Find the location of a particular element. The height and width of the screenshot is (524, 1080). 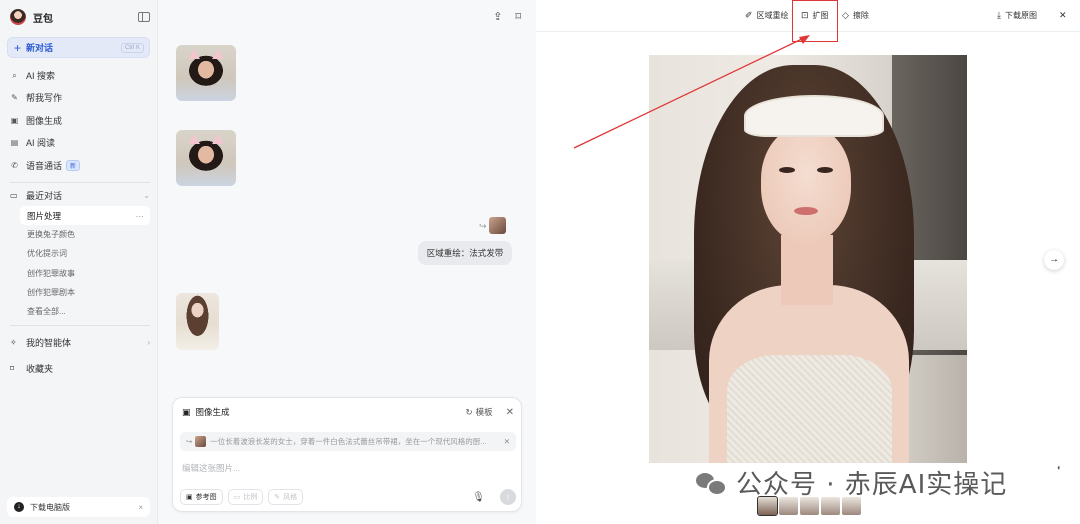

arrow-line is located at coordinates (690, 92).